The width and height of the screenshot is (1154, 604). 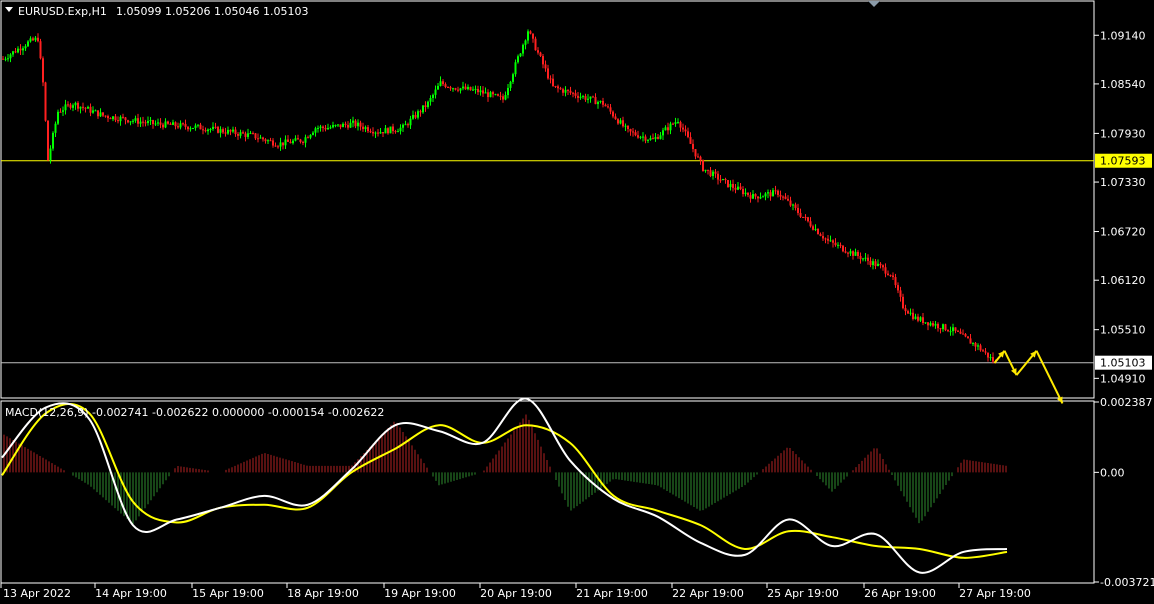 I want to click on time-tick-label: 21 Apr 19:00, so click(x=612, y=593).